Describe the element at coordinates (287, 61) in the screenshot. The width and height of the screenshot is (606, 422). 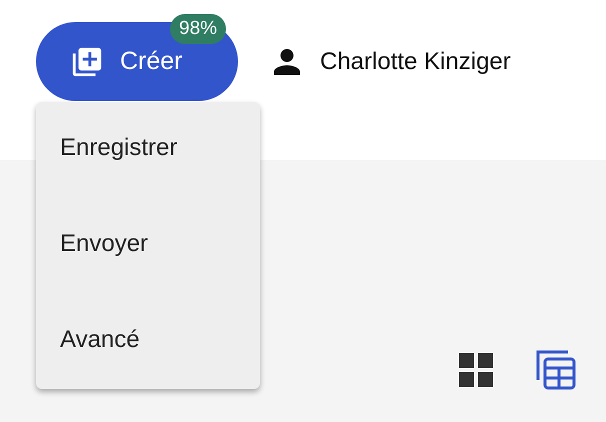
I see `person-icon` at that location.